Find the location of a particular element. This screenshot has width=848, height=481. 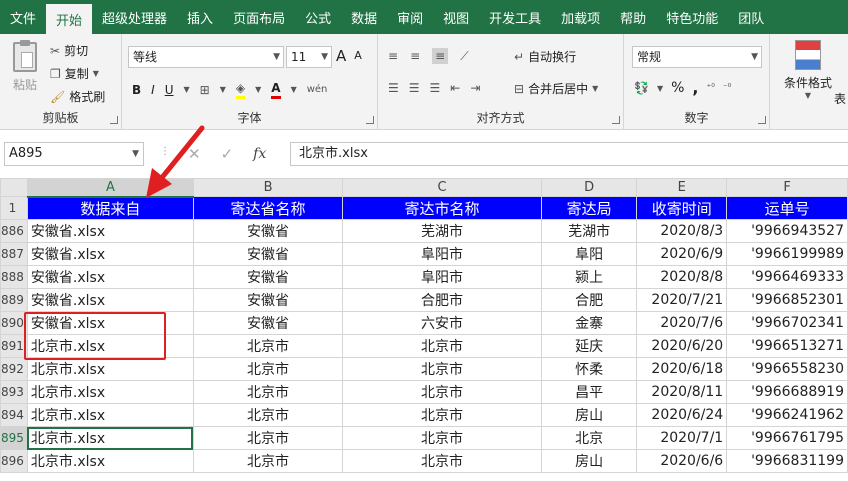

cell: 怀柔 is located at coordinates (589, 369).